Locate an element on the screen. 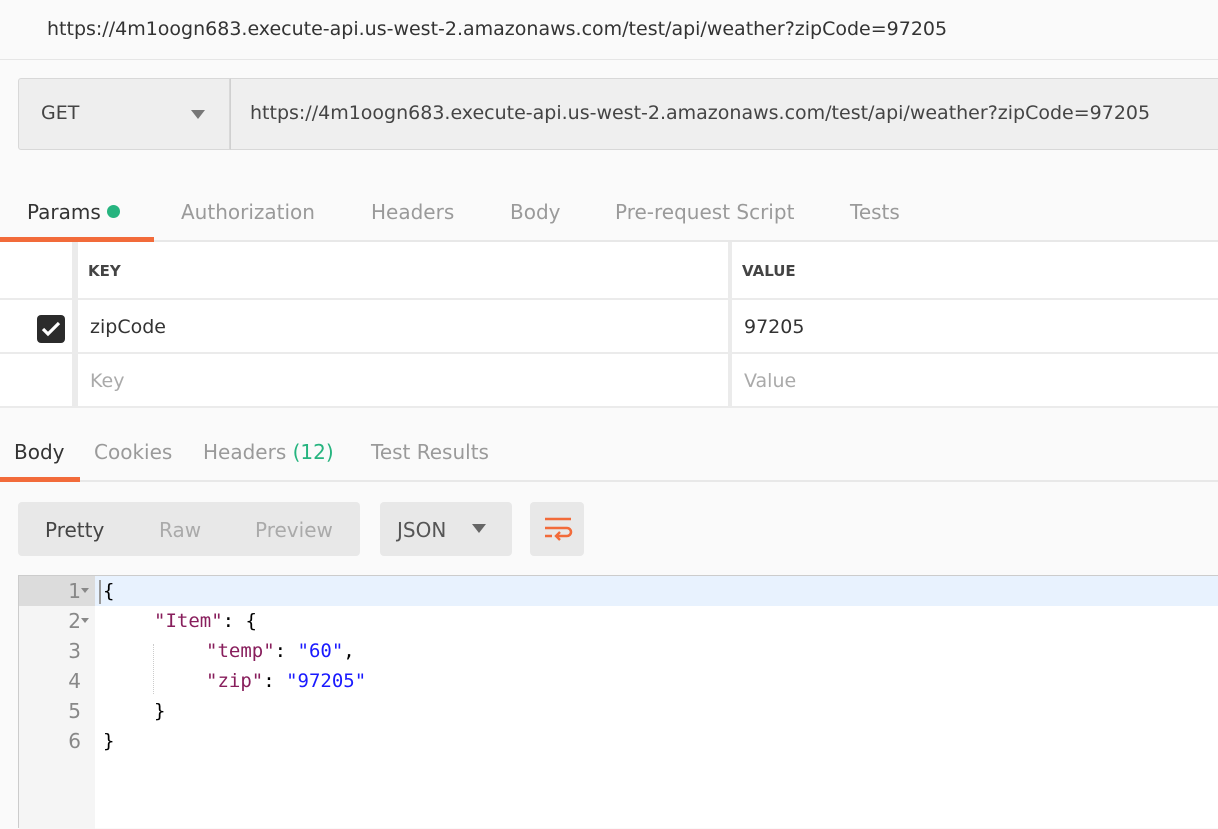  tab-response-headers: Headers (12) is located at coordinates (268, 452).